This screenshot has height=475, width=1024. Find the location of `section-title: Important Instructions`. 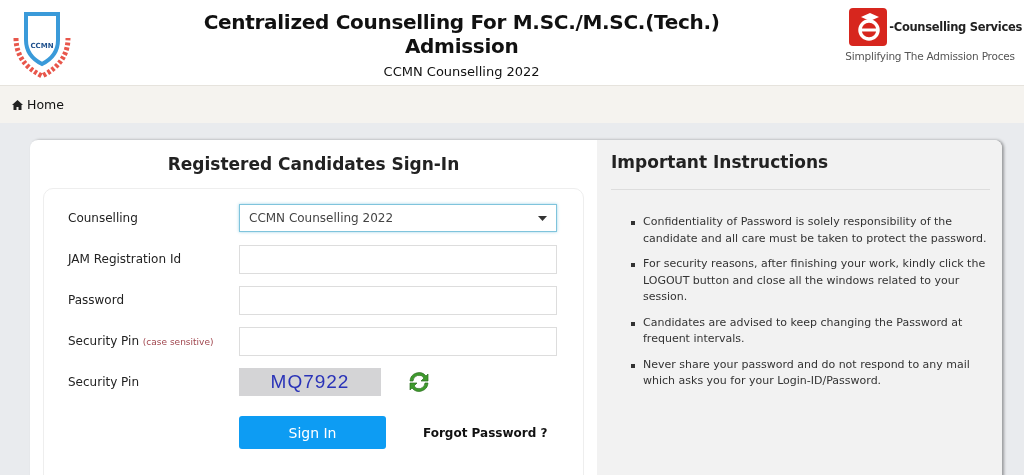

section-title: Important Instructions is located at coordinates (800, 171).